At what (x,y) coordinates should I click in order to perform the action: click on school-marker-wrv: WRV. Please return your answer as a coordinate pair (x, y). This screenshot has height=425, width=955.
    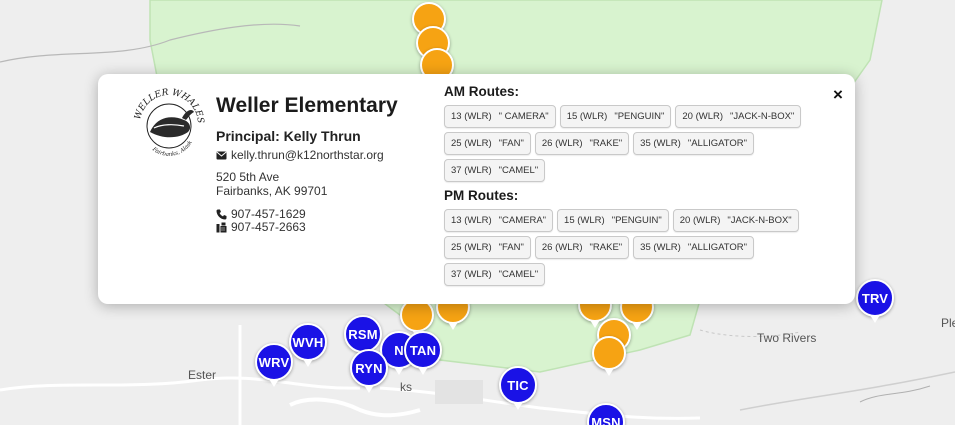
    Looking at the image, I should click on (274, 365).